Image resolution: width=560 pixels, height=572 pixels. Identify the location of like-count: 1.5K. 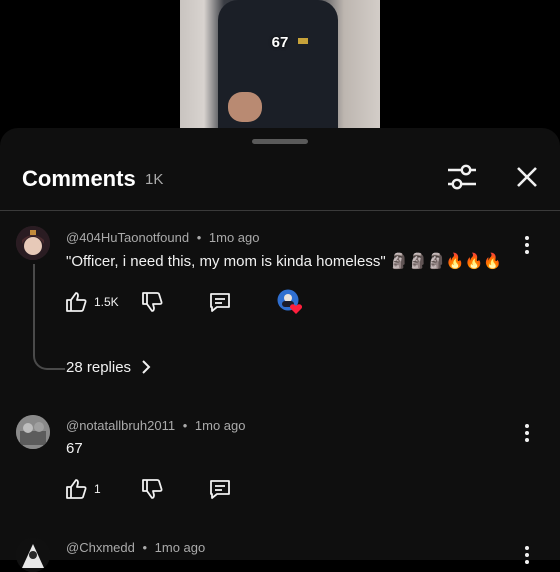
(106, 302).